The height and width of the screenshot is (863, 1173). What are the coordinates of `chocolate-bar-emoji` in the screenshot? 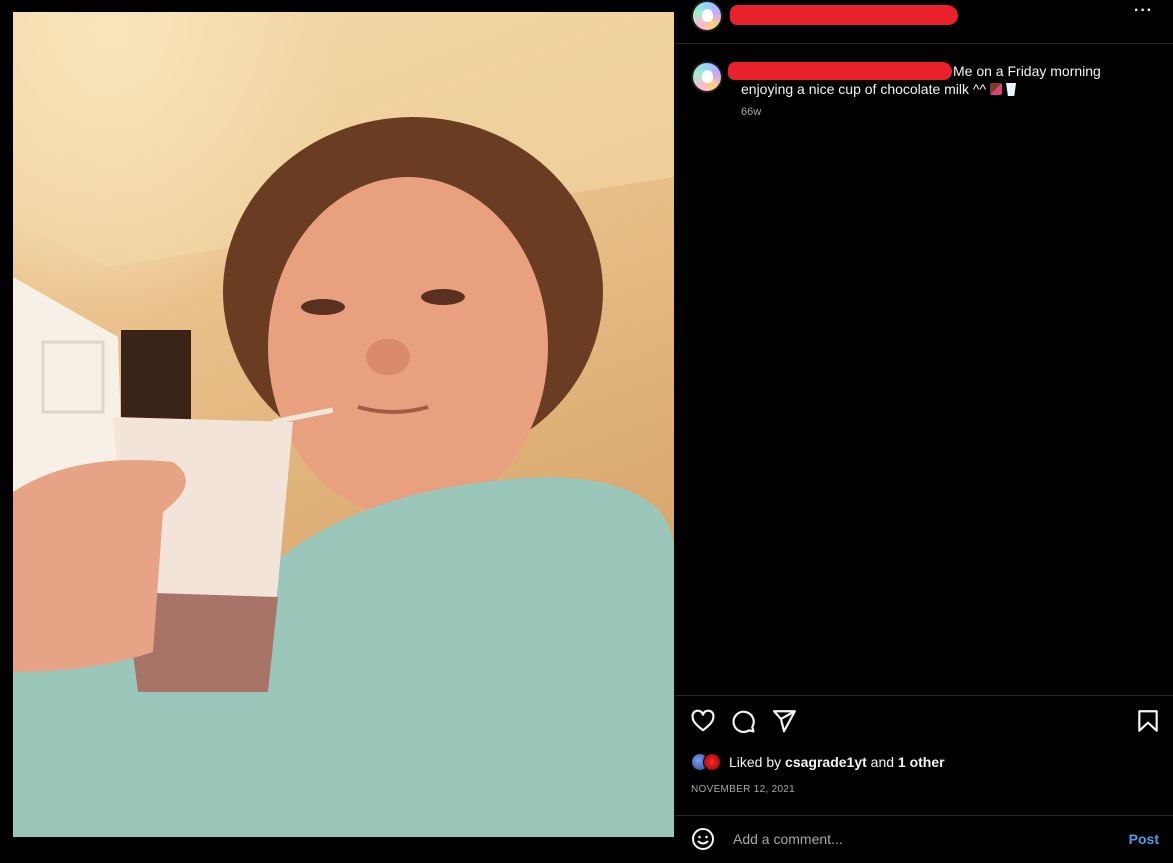 It's located at (996, 89).